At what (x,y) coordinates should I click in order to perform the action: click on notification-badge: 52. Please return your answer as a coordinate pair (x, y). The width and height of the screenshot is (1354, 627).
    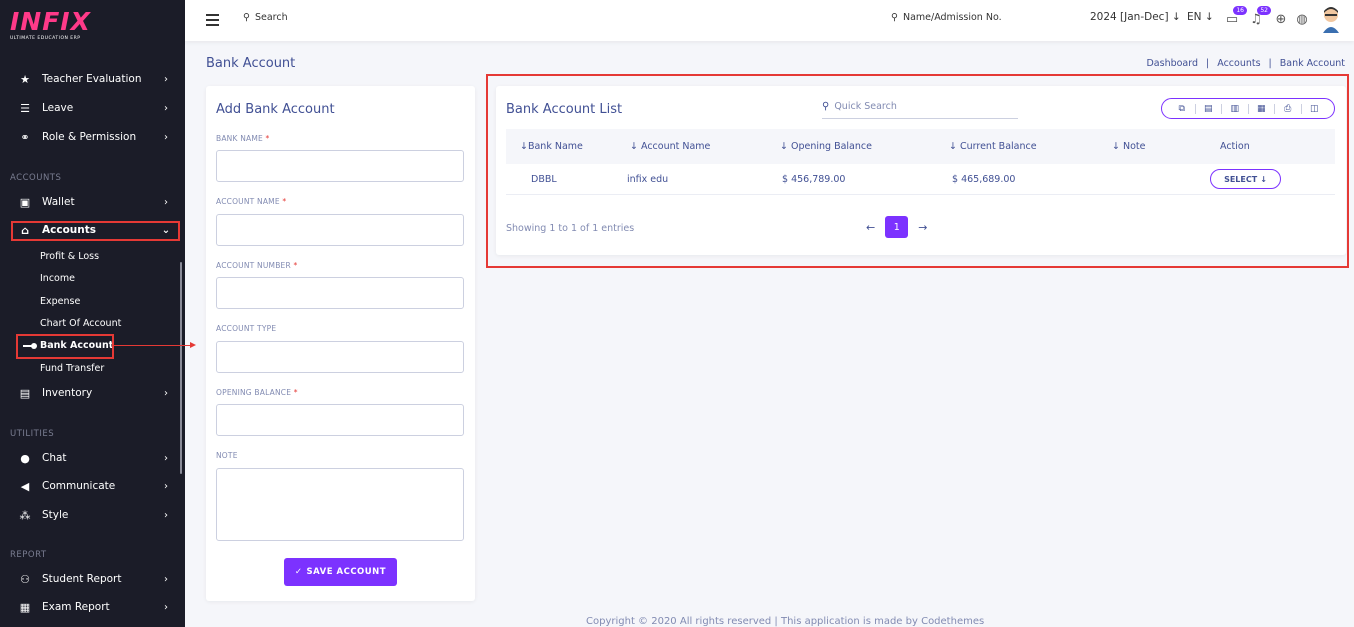
    Looking at the image, I should click on (1264, 10).